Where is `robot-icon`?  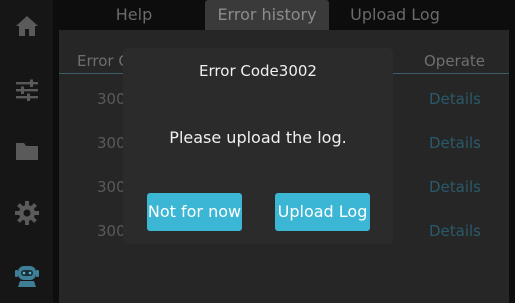
robot-icon is located at coordinates (27, 274).